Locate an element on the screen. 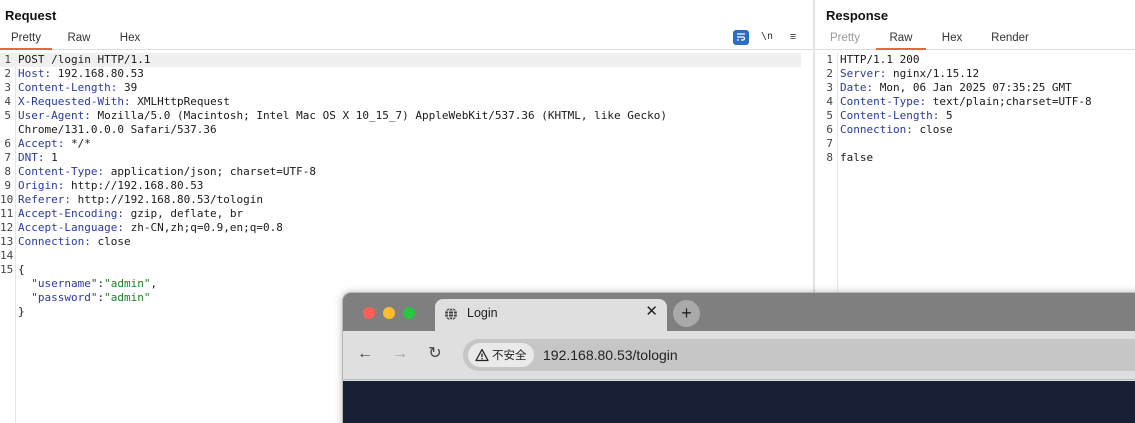 This screenshot has width=1135, height=423. json-key: "username" is located at coordinates (58, 283).